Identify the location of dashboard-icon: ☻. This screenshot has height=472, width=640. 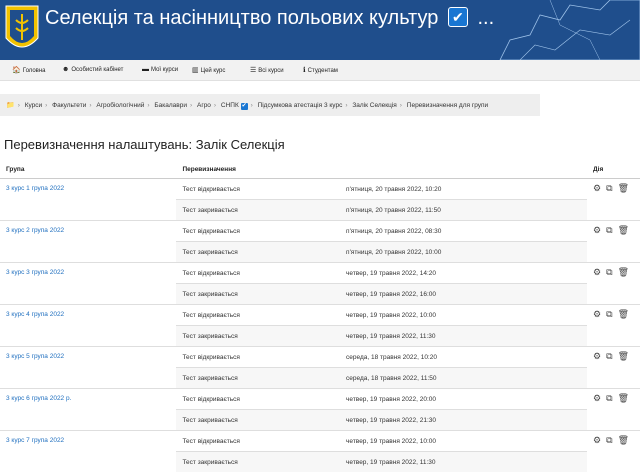
(65, 69).